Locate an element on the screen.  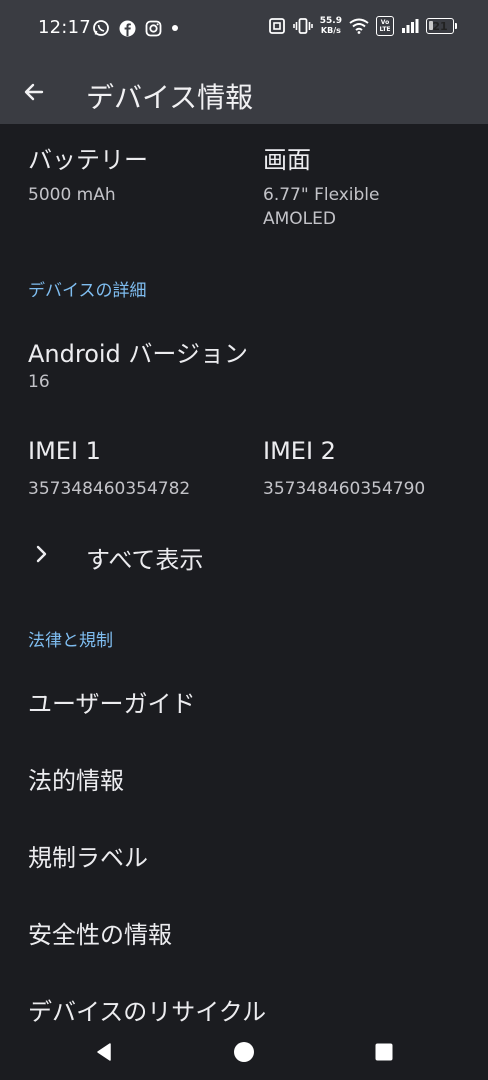
battery-item: バッテリー 5000 mAh is located at coordinates (138, 173).